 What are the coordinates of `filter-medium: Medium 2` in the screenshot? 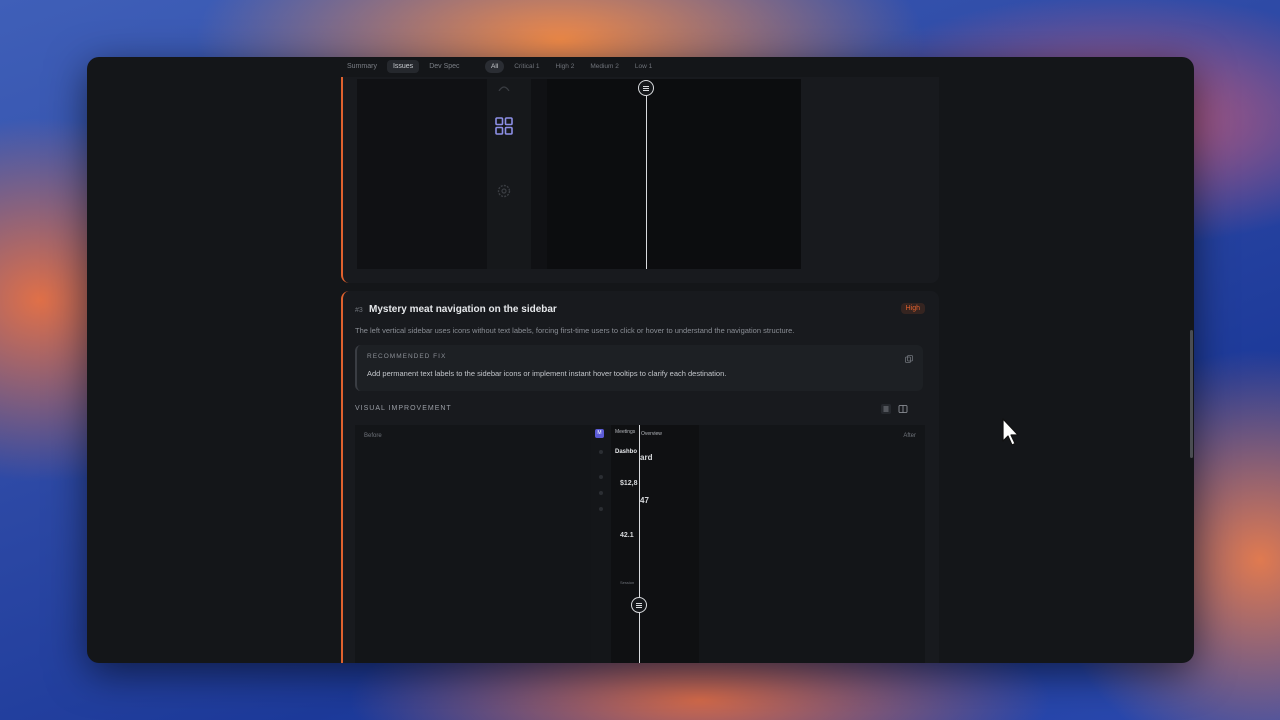 It's located at (604, 66).